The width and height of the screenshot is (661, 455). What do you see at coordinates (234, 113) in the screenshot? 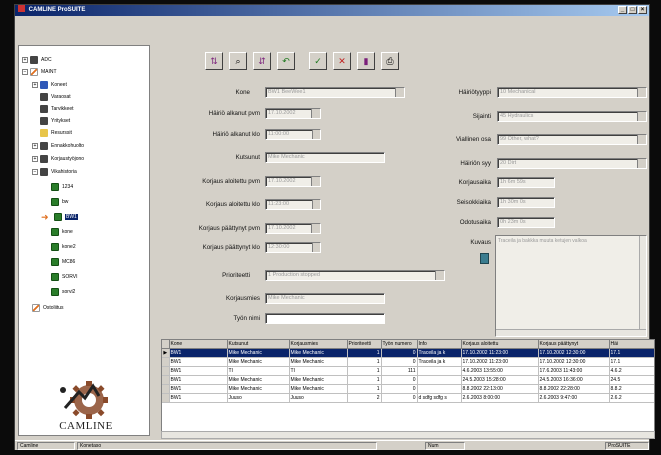
I see `hairio-pvm-label: Häiriö alkanut pvm` at bounding box center [234, 113].